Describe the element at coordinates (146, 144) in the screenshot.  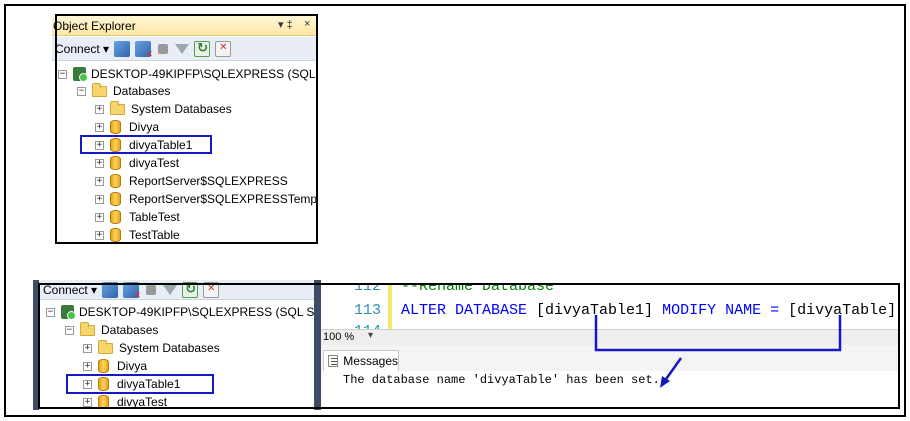
I see `highlight-divyatable1-before` at that location.